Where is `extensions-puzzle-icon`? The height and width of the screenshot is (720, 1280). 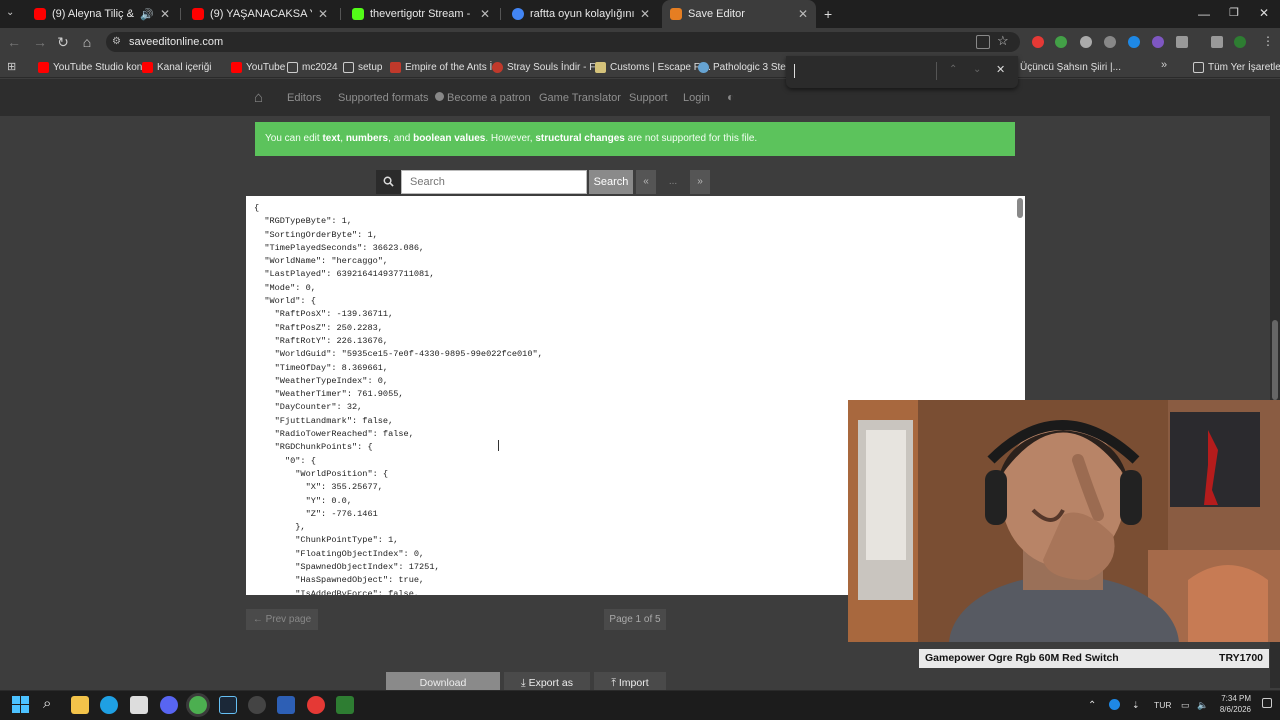 extensions-puzzle-icon is located at coordinates (1182, 42).